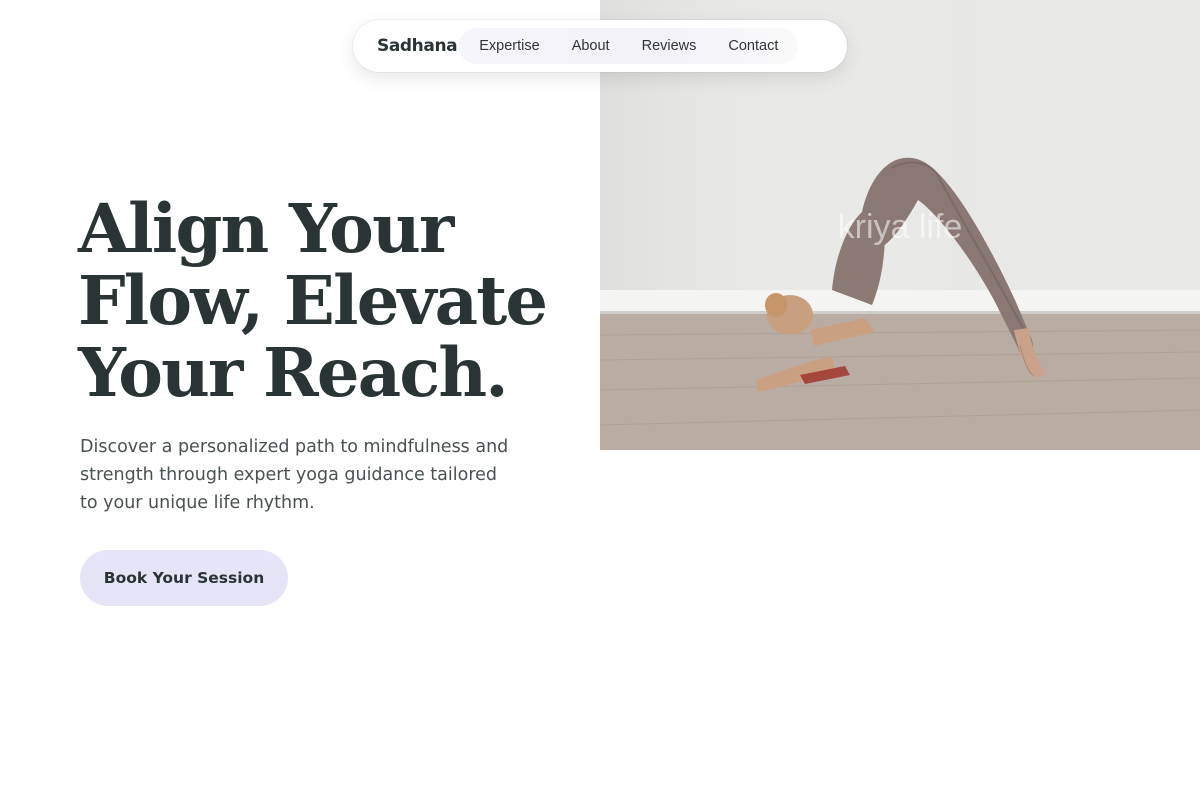  What do you see at coordinates (753, 46) in the screenshot?
I see `nav-link-contact: Contact` at bounding box center [753, 46].